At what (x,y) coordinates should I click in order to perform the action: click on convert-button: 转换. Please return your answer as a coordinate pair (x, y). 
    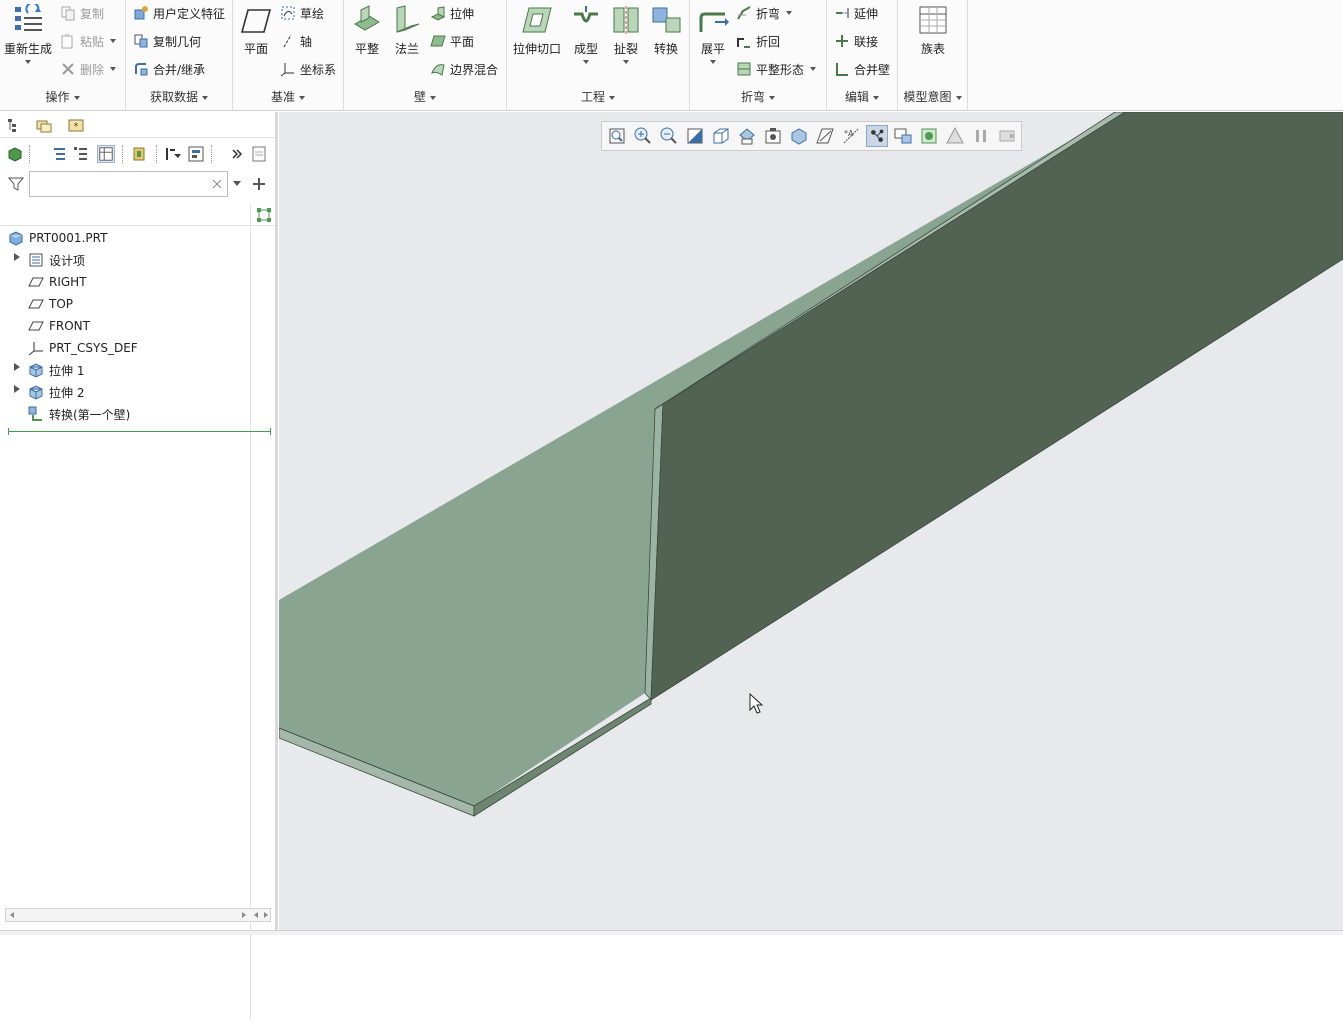
    Looking at the image, I should click on (666, 30).